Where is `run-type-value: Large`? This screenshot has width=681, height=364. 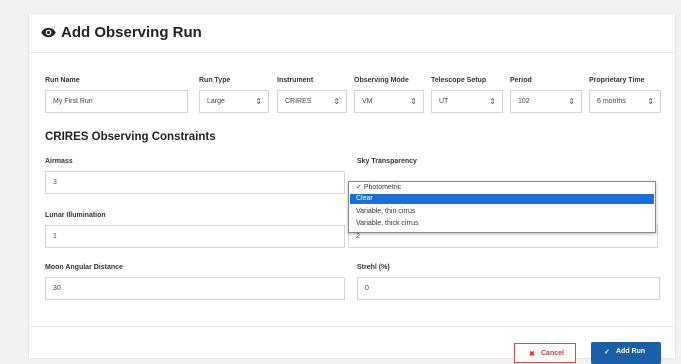
run-type-value: Large is located at coordinates (216, 101).